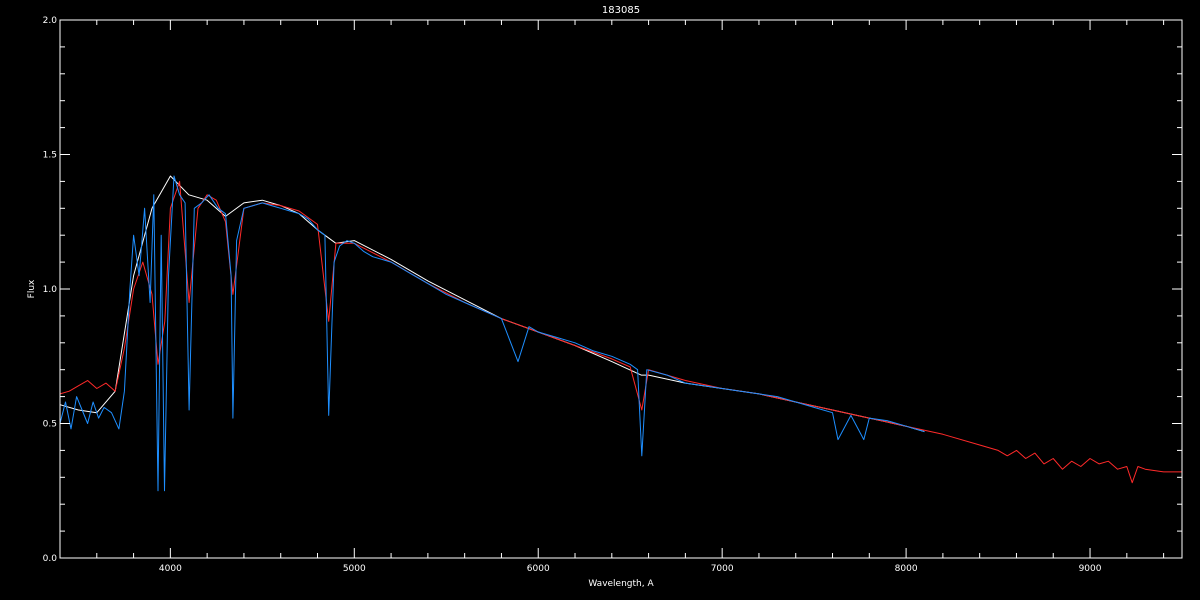 Image resolution: width=1200 pixels, height=600 pixels. What do you see at coordinates (354, 569) in the screenshot?
I see `x-tick-label: 5000` at bounding box center [354, 569].